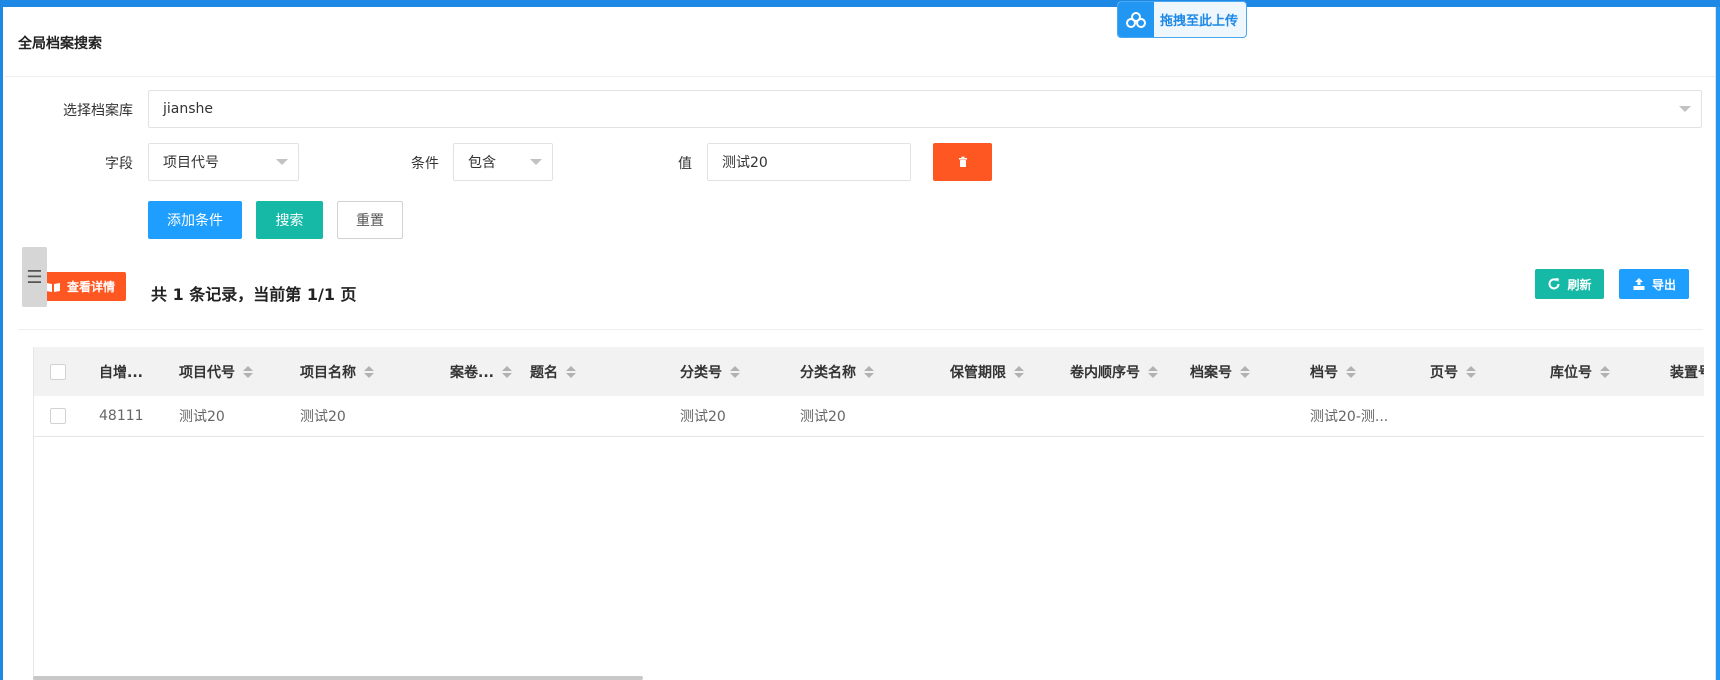  What do you see at coordinates (987, 371) in the screenshot?
I see `table-header-cell: 保管期限` at bounding box center [987, 371].